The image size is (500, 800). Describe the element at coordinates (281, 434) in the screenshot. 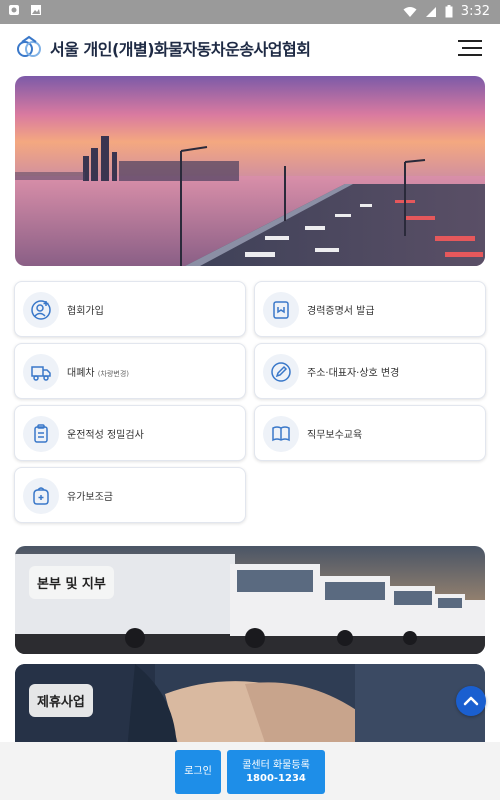

I see `book-icon` at that location.